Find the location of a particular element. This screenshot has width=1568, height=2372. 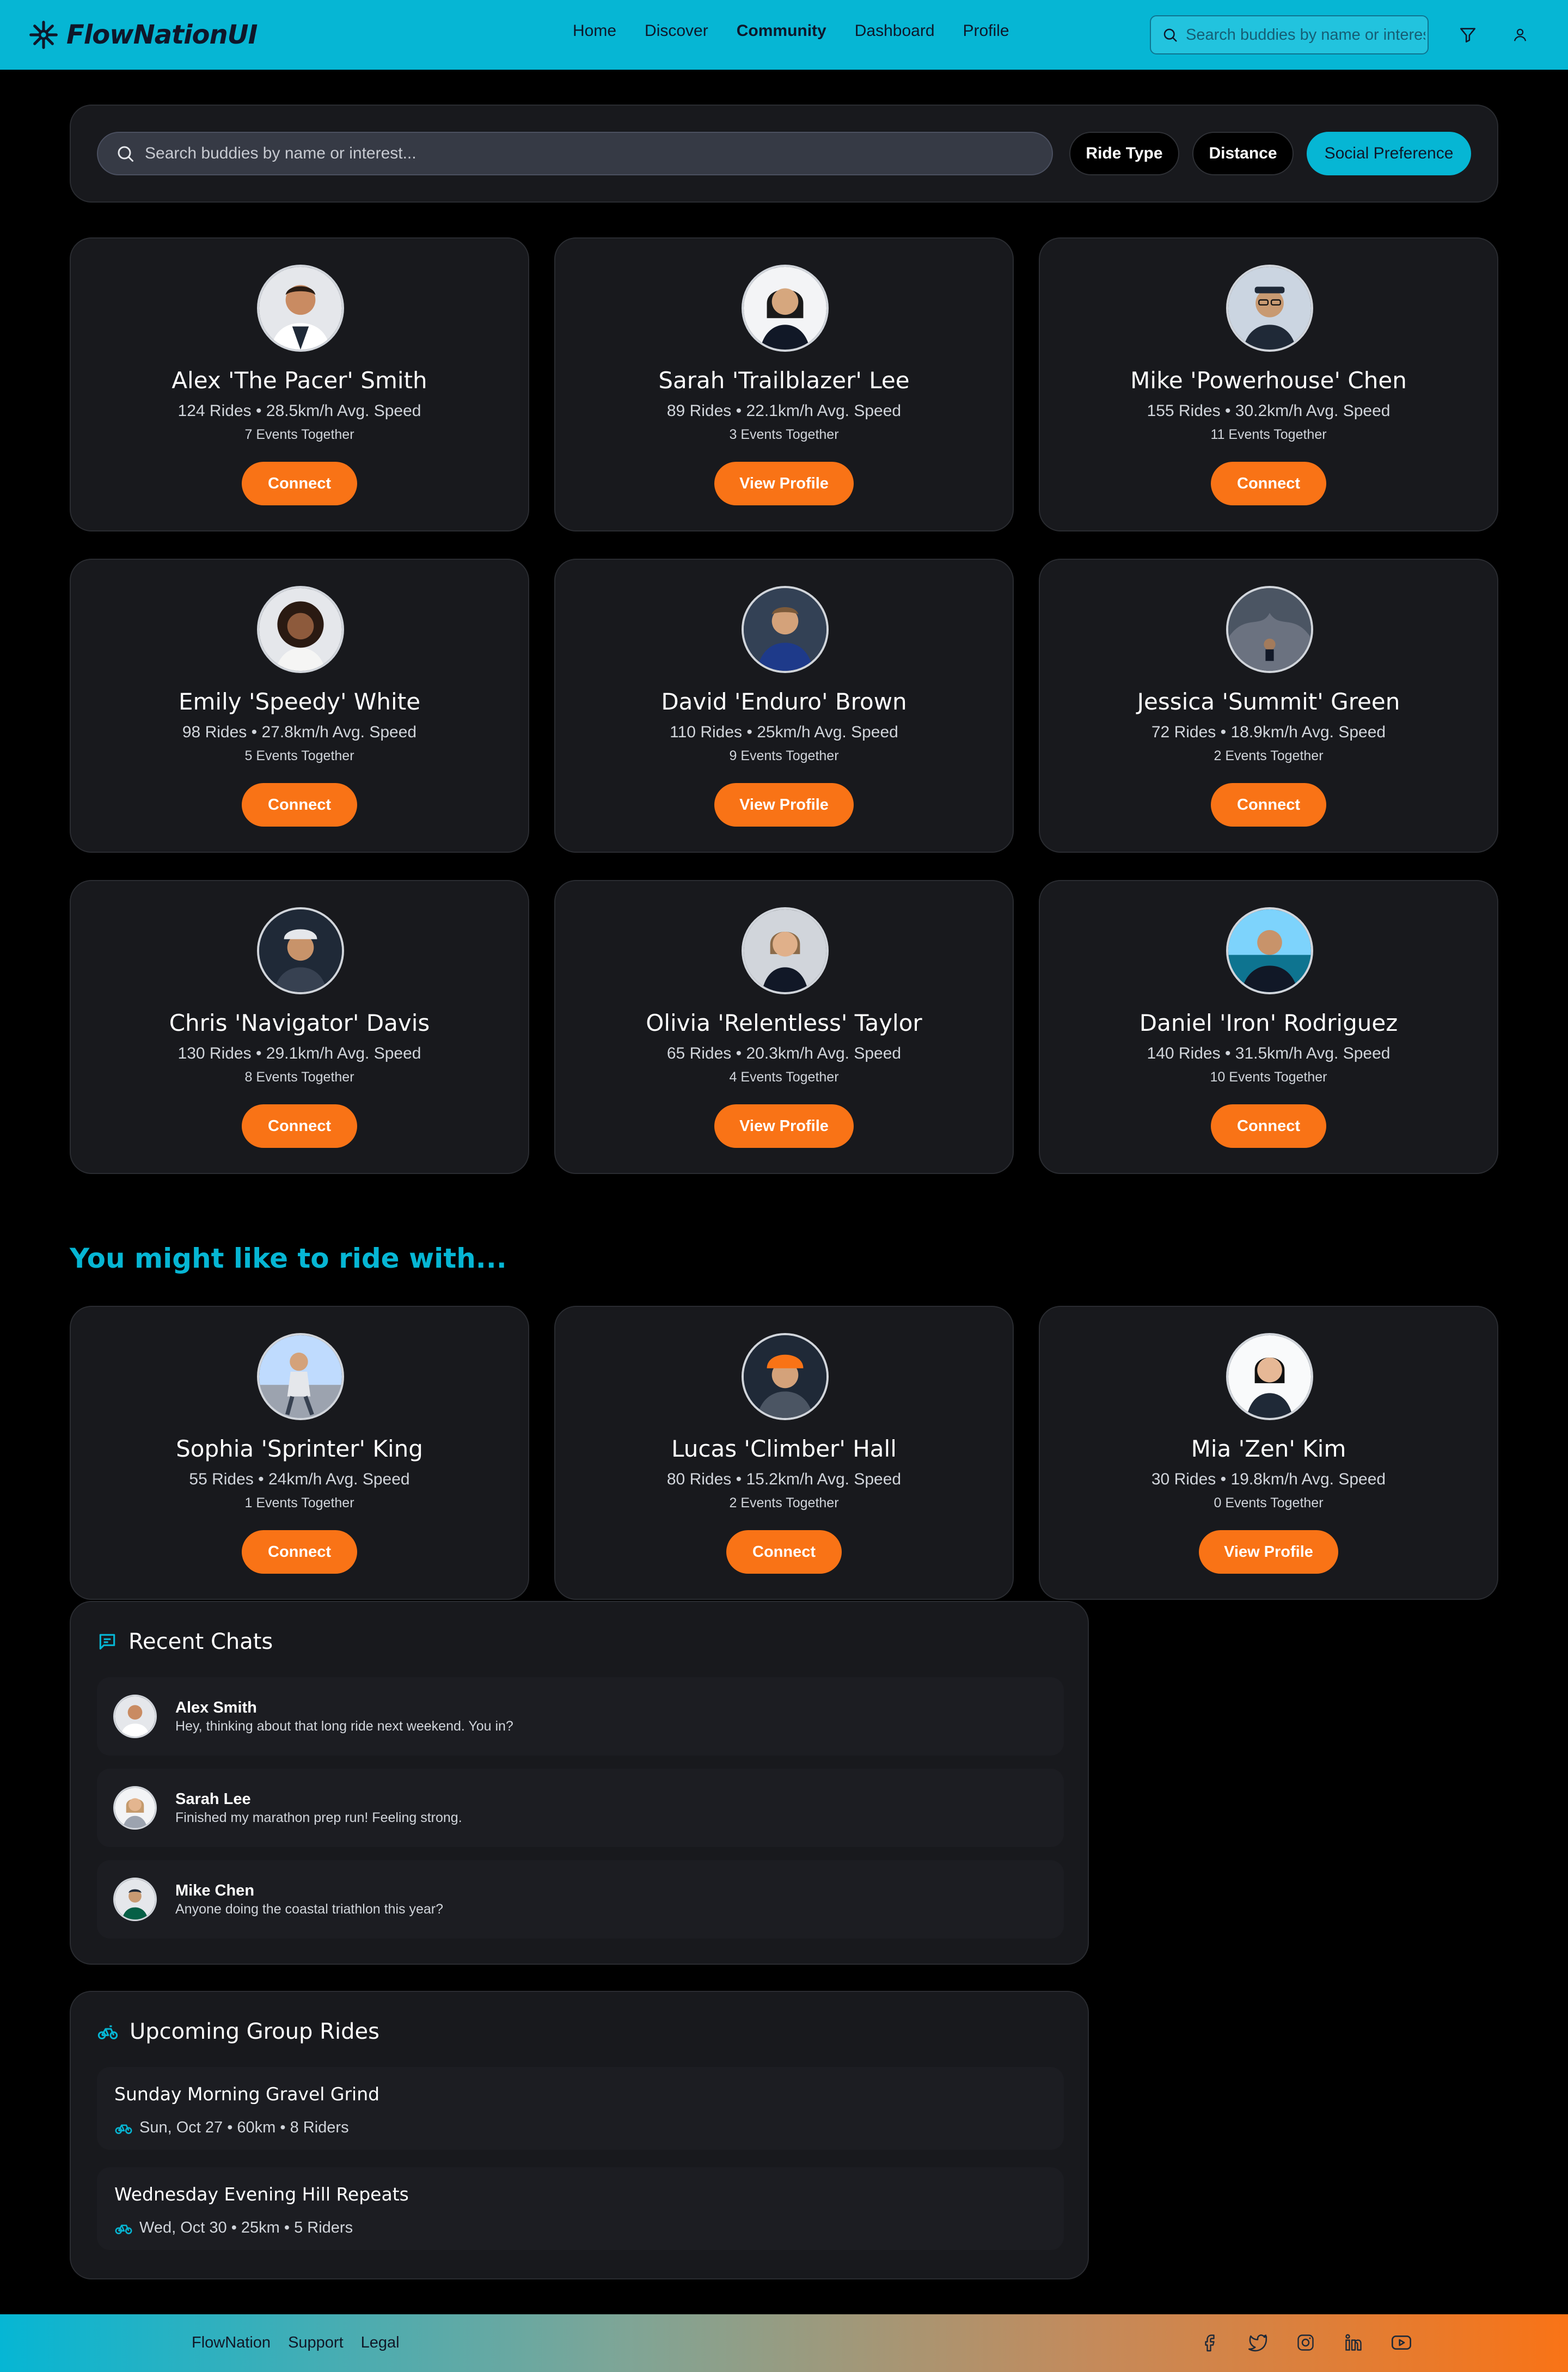

chat-sender: Mike Chen is located at coordinates (215, 1890).